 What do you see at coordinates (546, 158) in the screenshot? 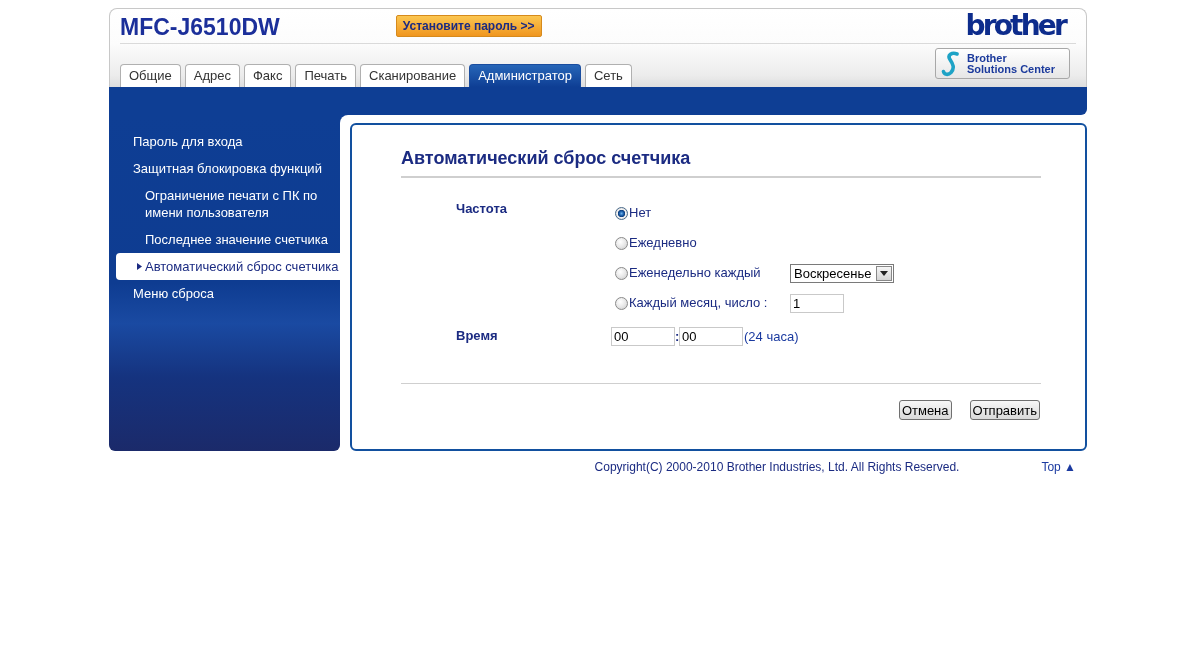
I see `form-title: Автоматический сброс счетчика` at bounding box center [546, 158].